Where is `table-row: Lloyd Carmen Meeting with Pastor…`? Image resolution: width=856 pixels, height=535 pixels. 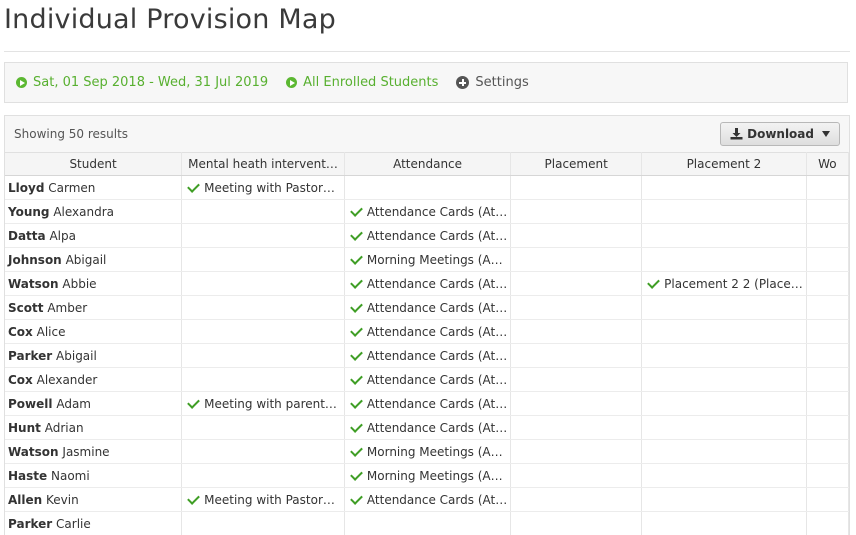 table-row: Lloyd Carmen Meeting with Pastor… is located at coordinates (427, 187).